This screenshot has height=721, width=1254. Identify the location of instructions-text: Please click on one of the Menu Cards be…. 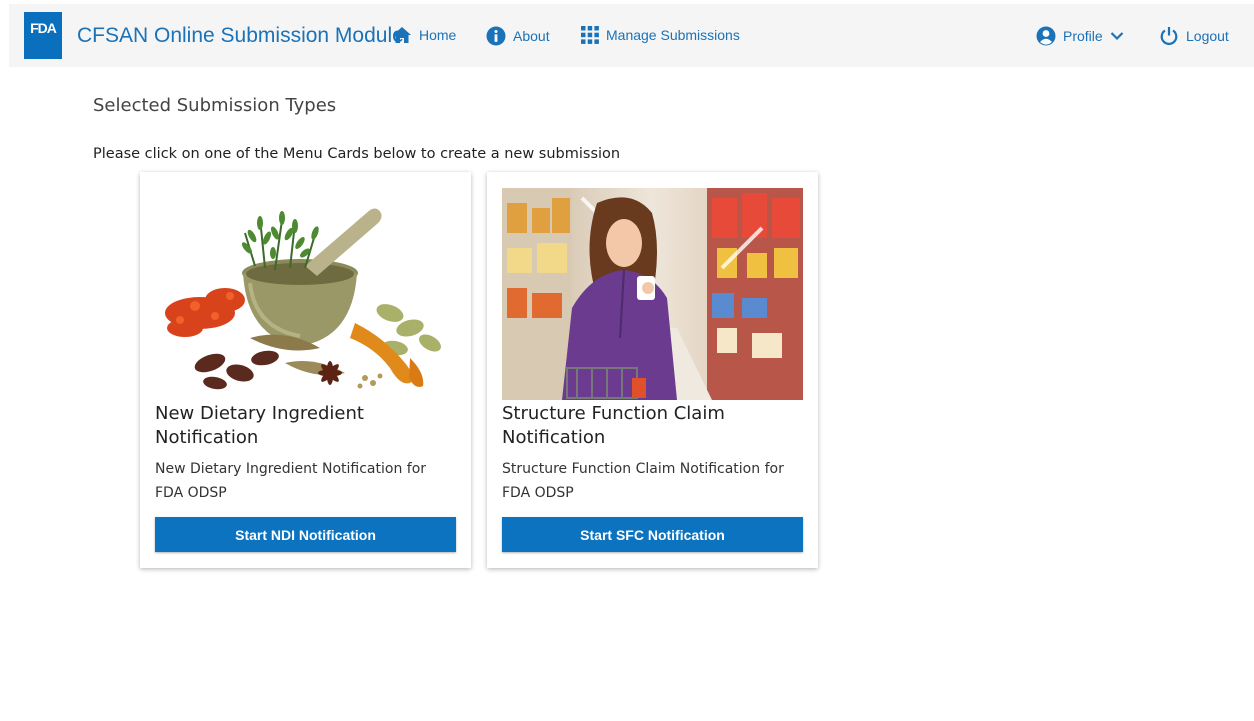
(357, 154).